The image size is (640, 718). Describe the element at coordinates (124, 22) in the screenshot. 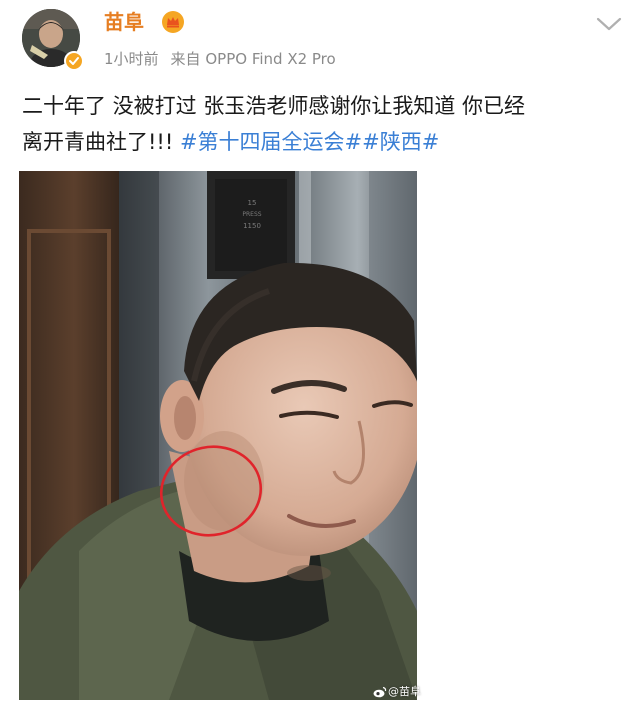

I see `author-name: 苗阜` at that location.